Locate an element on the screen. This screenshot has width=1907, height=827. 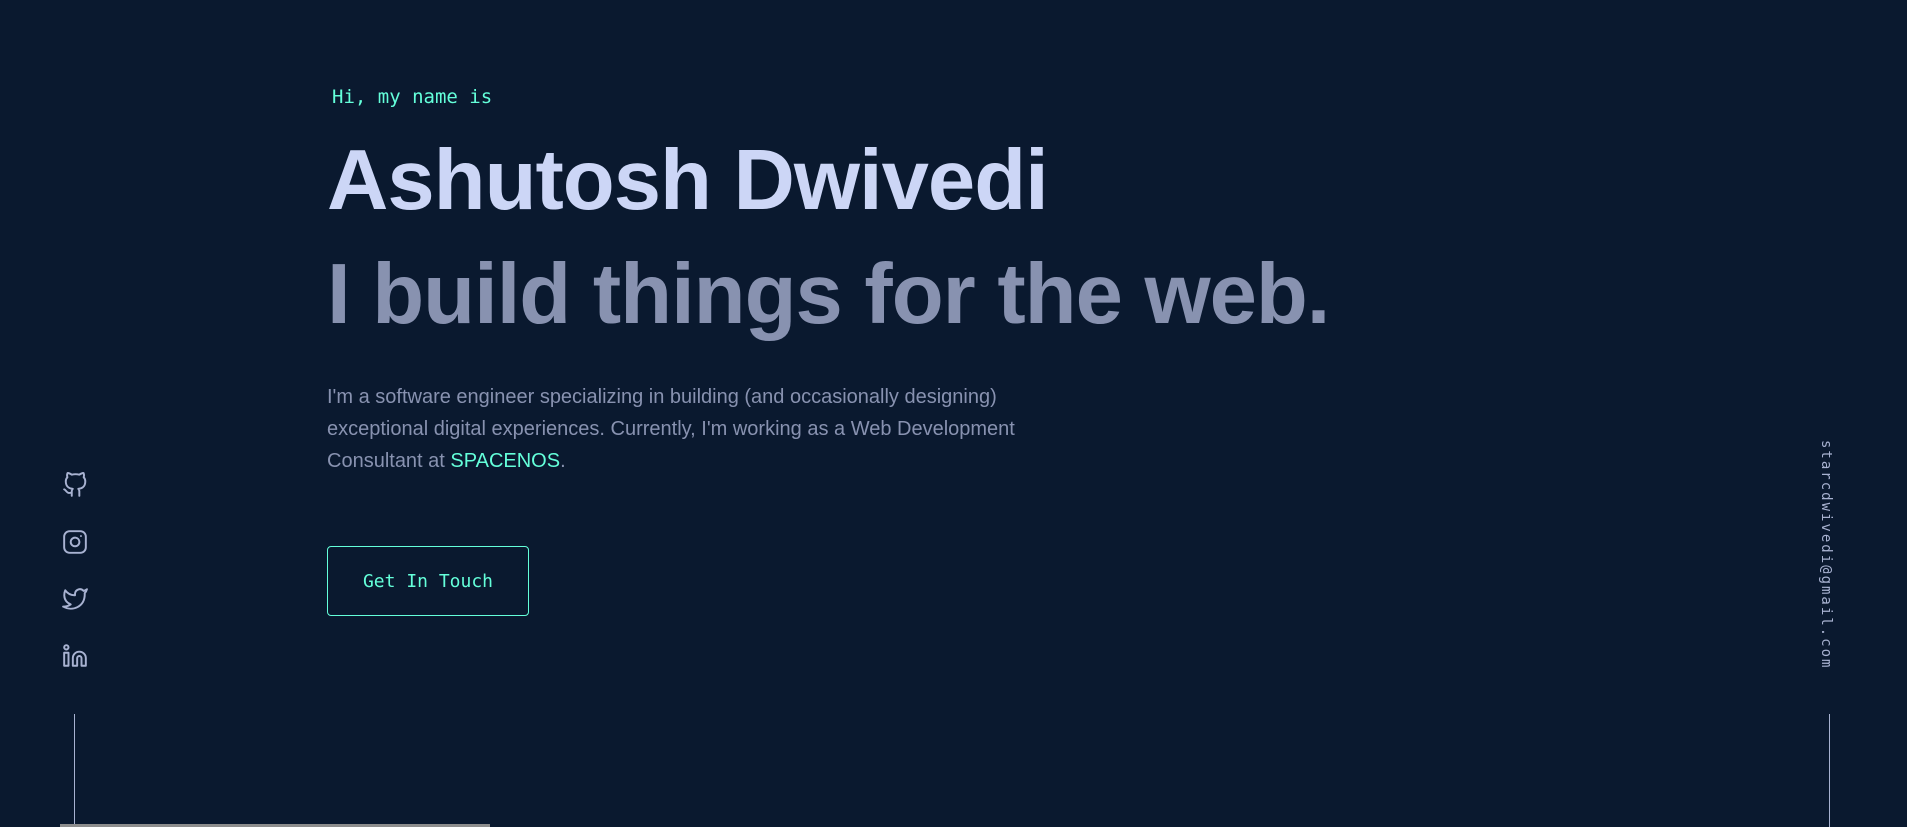
linkedin-link is located at coordinates (75, 656).